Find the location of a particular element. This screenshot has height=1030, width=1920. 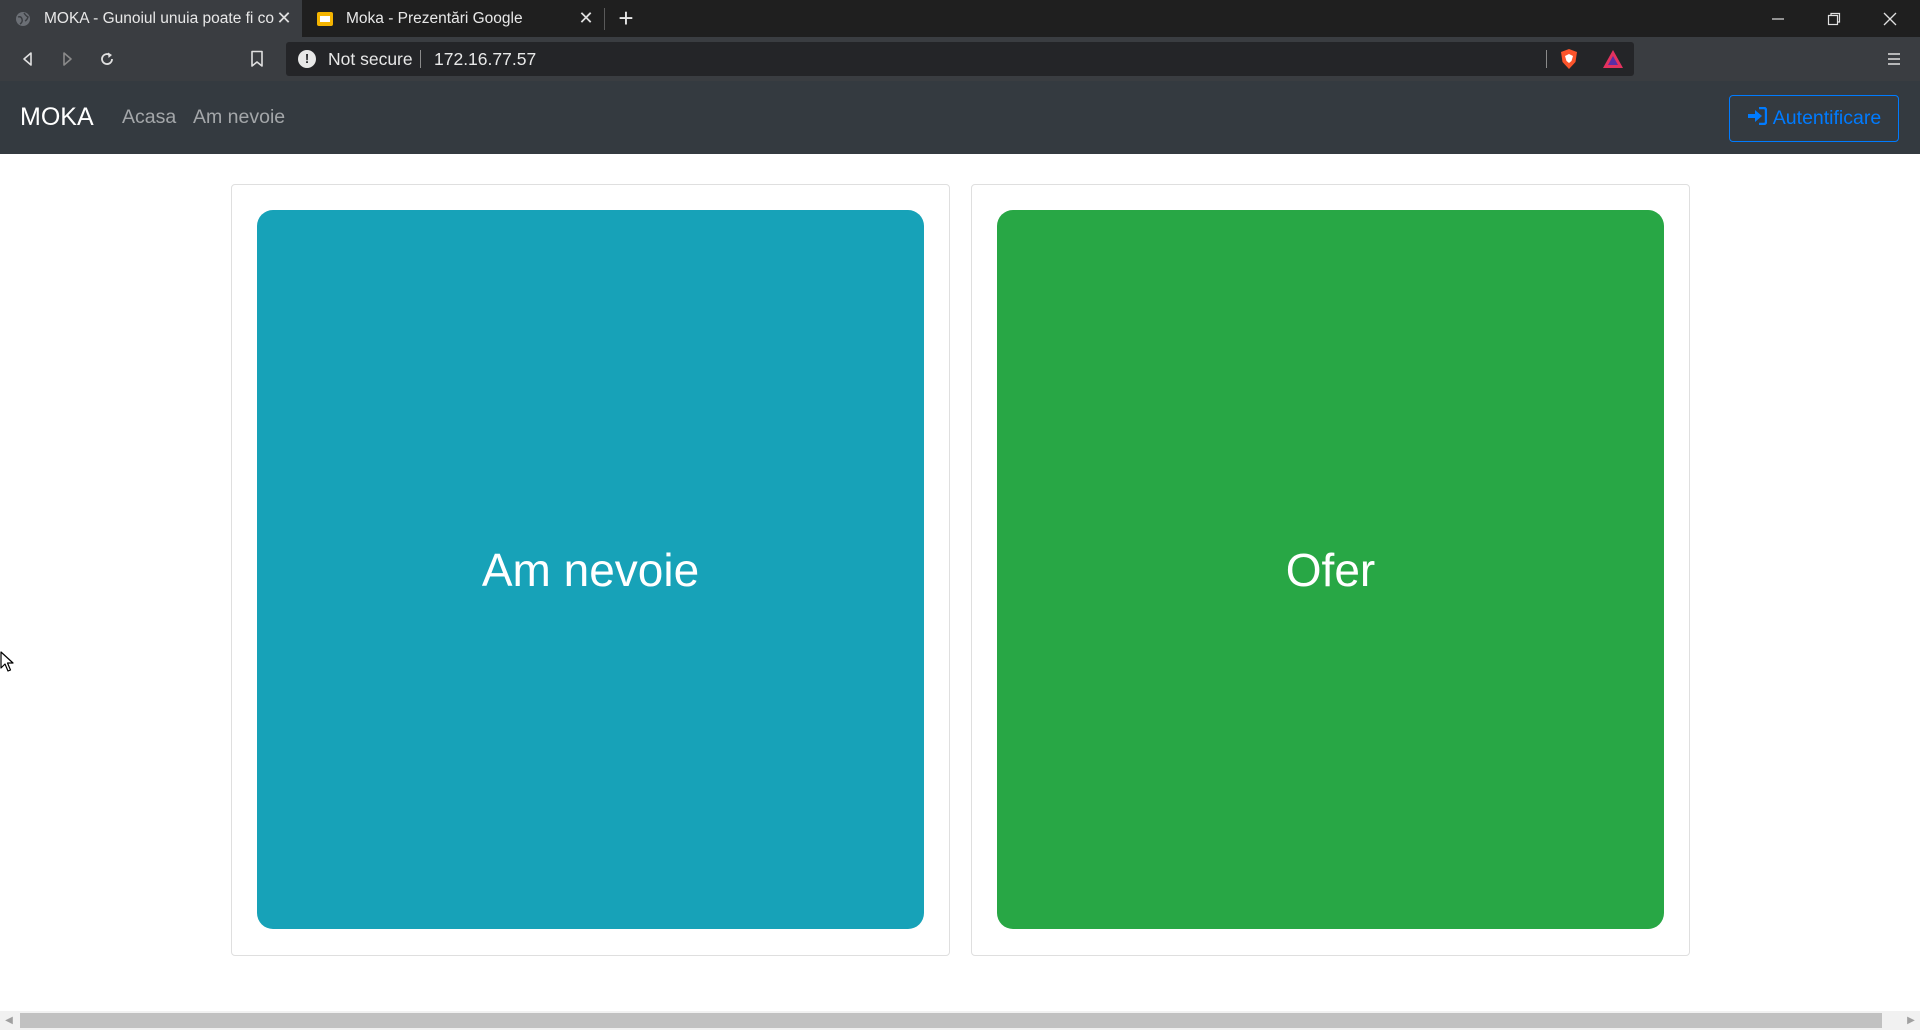

site-navbar: MOKA Acasa Am nevoie Autentificare is located at coordinates (960, 117).